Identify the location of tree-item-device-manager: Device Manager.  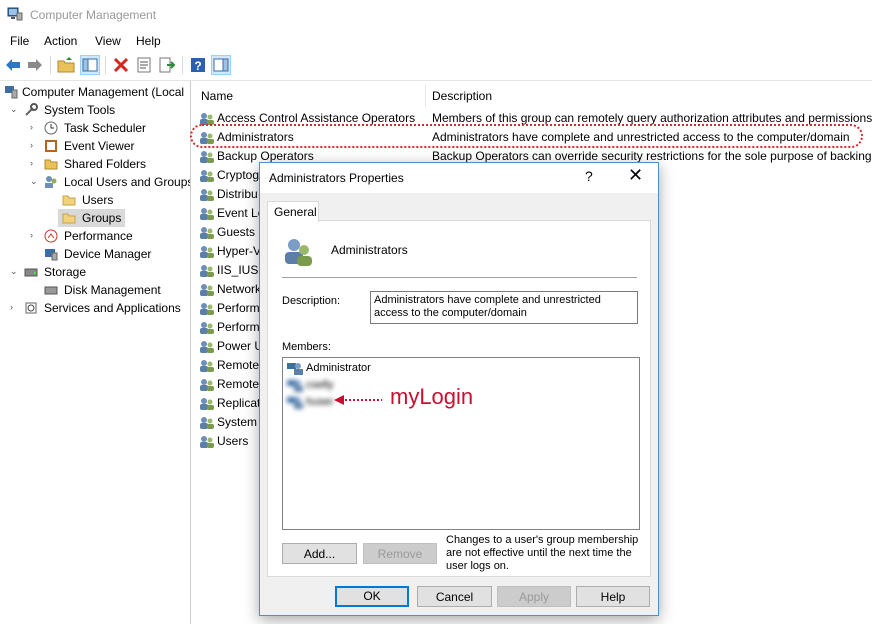
(97, 254).